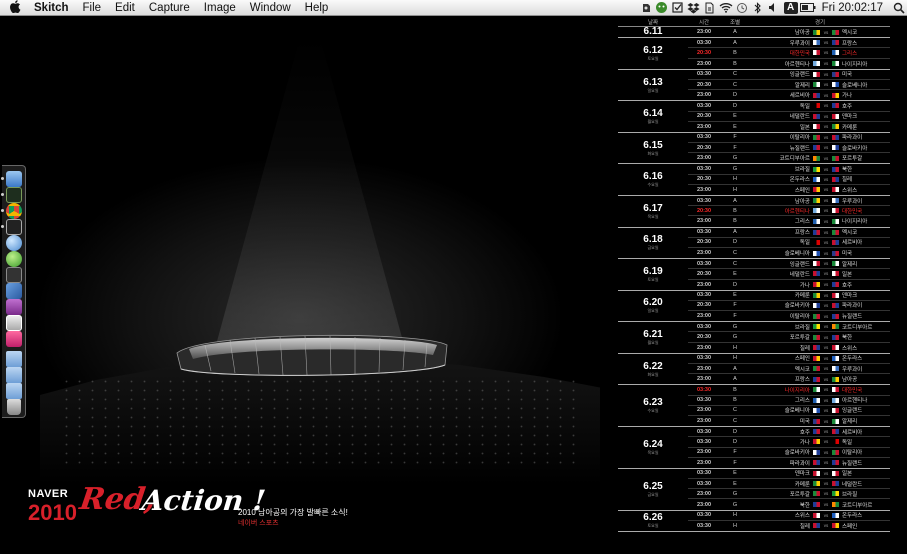 The height and width of the screenshot is (554, 907). I want to click on match-time: 03:30, so click(704, 137).